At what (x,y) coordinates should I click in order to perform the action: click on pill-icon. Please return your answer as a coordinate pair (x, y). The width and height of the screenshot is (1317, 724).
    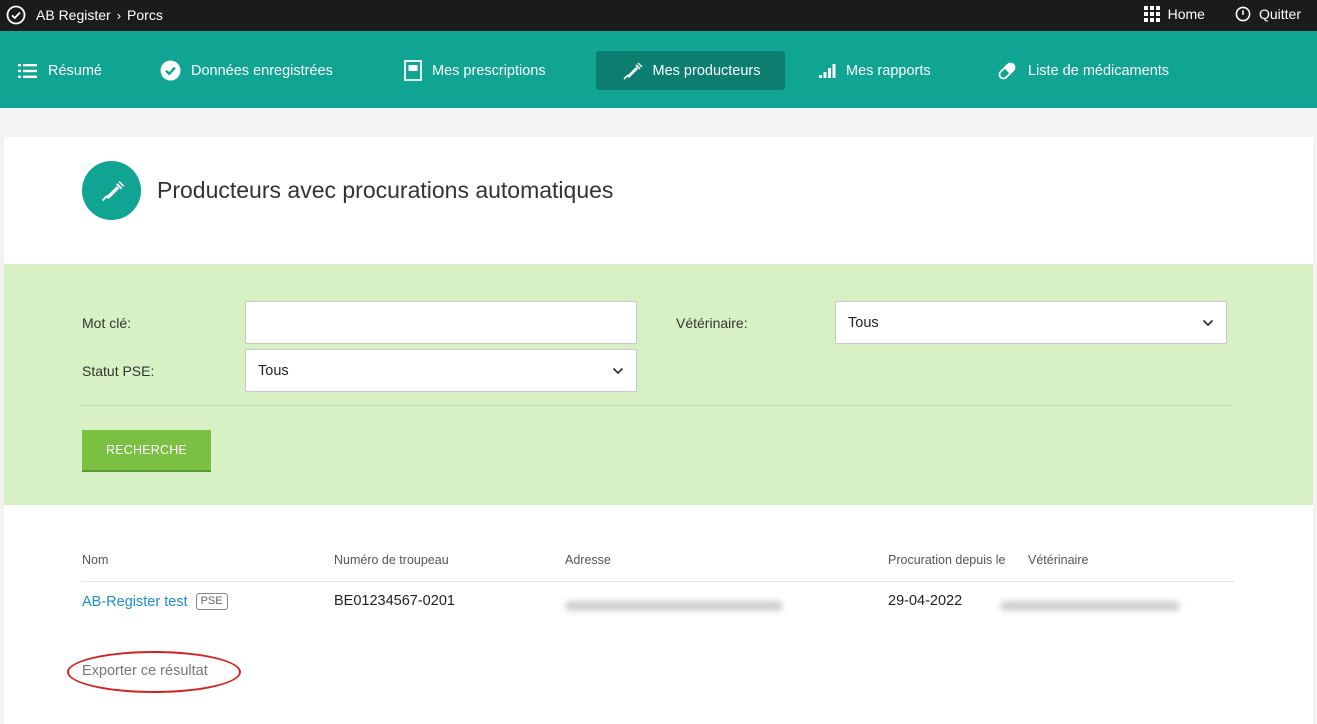
    Looking at the image, I should click on (1007, 70).